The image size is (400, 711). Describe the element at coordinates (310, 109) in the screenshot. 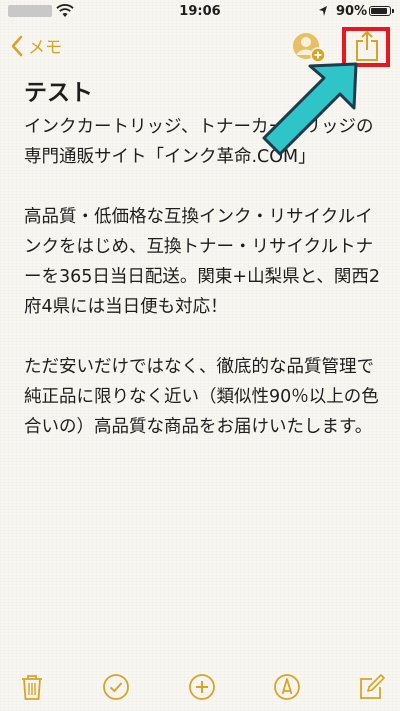

I see `annotation-arrow-icon` at that location.